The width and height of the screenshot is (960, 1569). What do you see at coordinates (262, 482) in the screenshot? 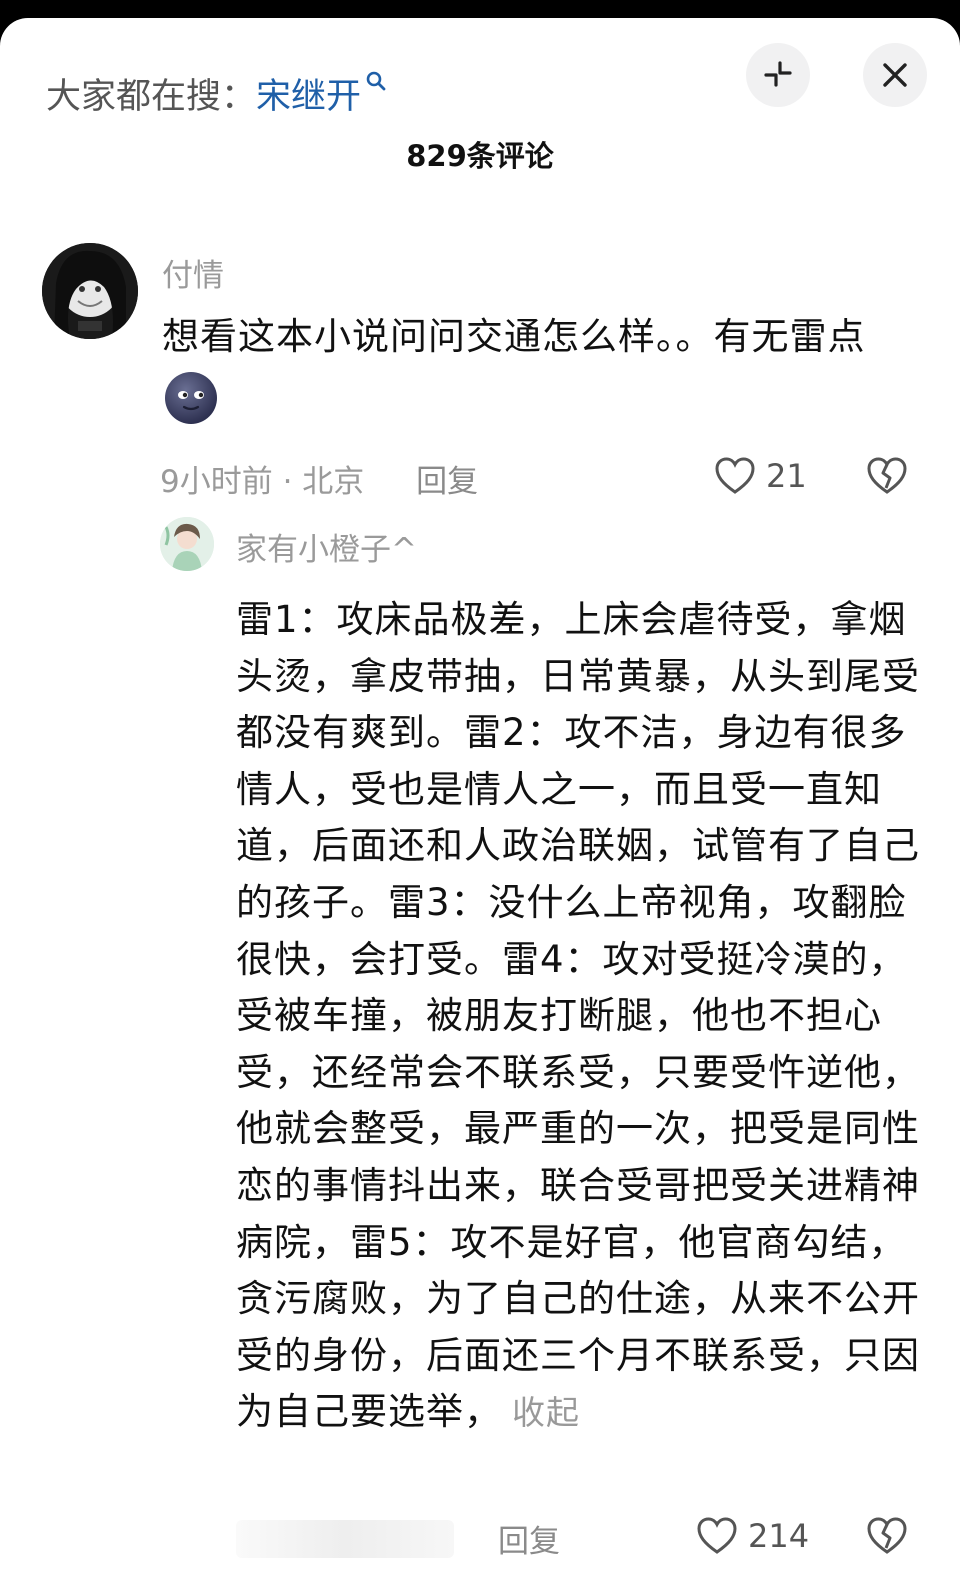
I see `comment-time-location: 9小时前 · 北京` at bounding box center [262, 482].